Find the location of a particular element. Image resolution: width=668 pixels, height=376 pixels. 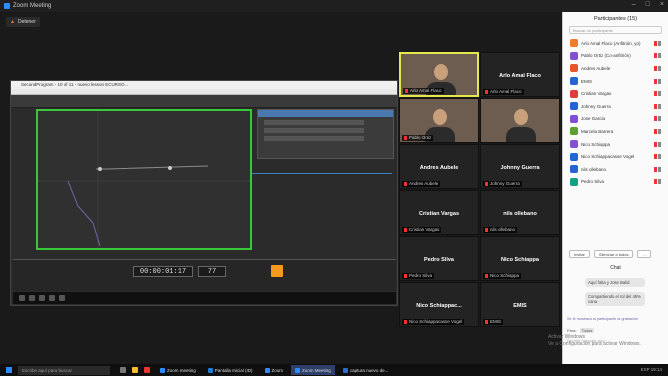

participant-row: Pedro Silva is located at coordinates (615, 182).